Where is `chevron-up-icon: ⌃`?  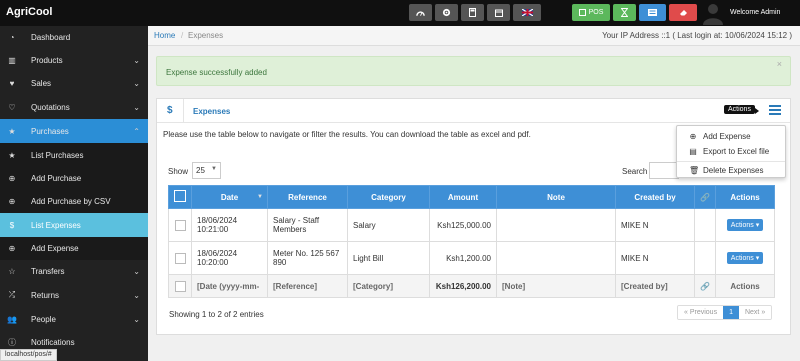
chevron-up-icon: ⌃ is located at coordinates (136, 131).